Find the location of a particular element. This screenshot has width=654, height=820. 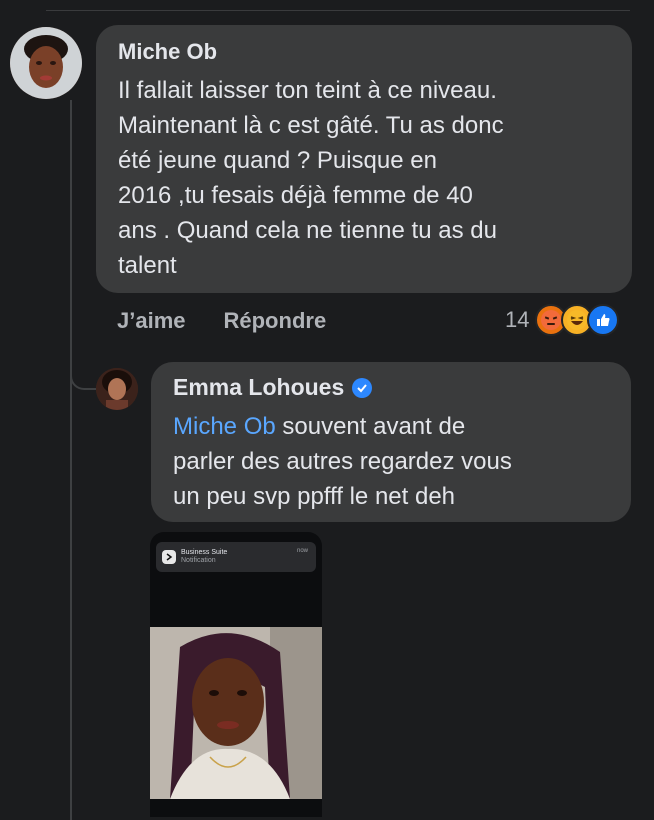

reply-avatar is located at coordinates (117, 389).